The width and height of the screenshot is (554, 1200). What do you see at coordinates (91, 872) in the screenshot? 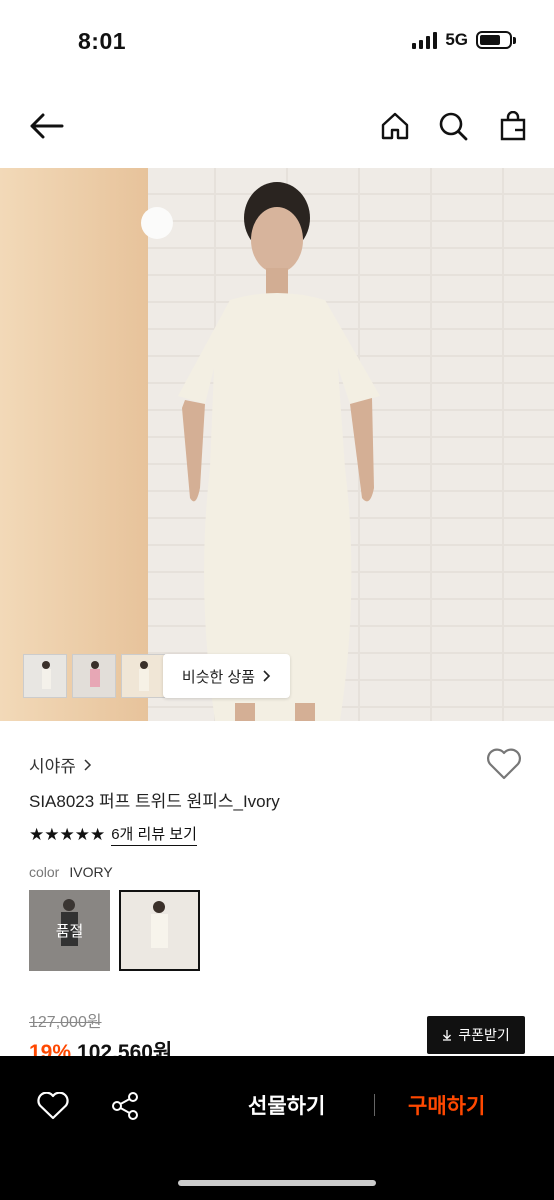
I see `color-value: IVORY` at bounding box center [91, 872].